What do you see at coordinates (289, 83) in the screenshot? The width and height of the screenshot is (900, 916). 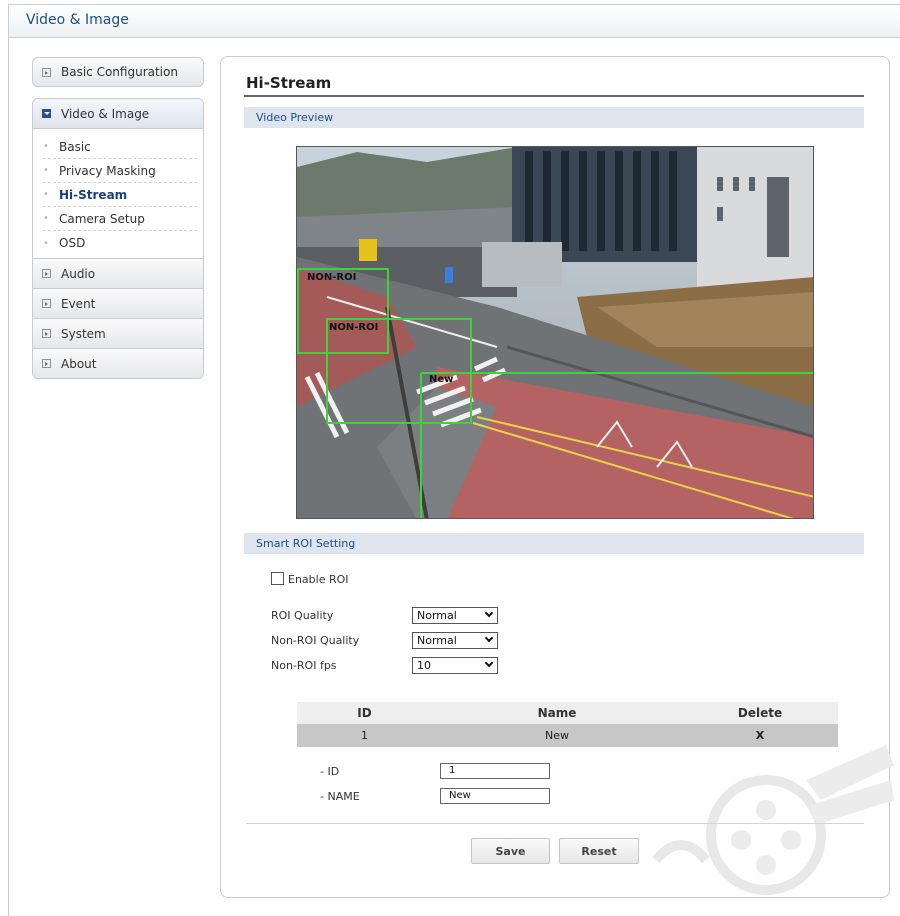 I see `page-title: Hi-Stream` at bounding box center [289, 83].